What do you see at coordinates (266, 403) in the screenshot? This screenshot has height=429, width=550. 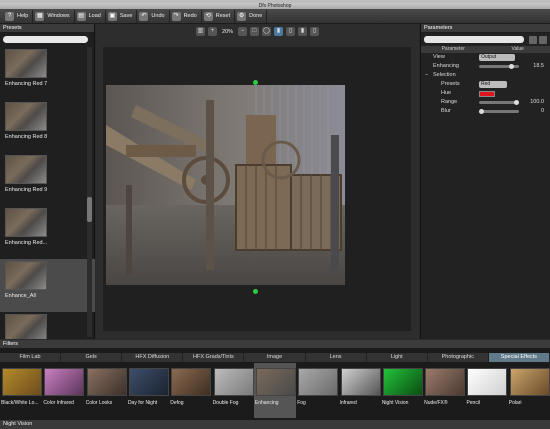 I see `filter-label: Enhancing` at bounding box center [266, 403].